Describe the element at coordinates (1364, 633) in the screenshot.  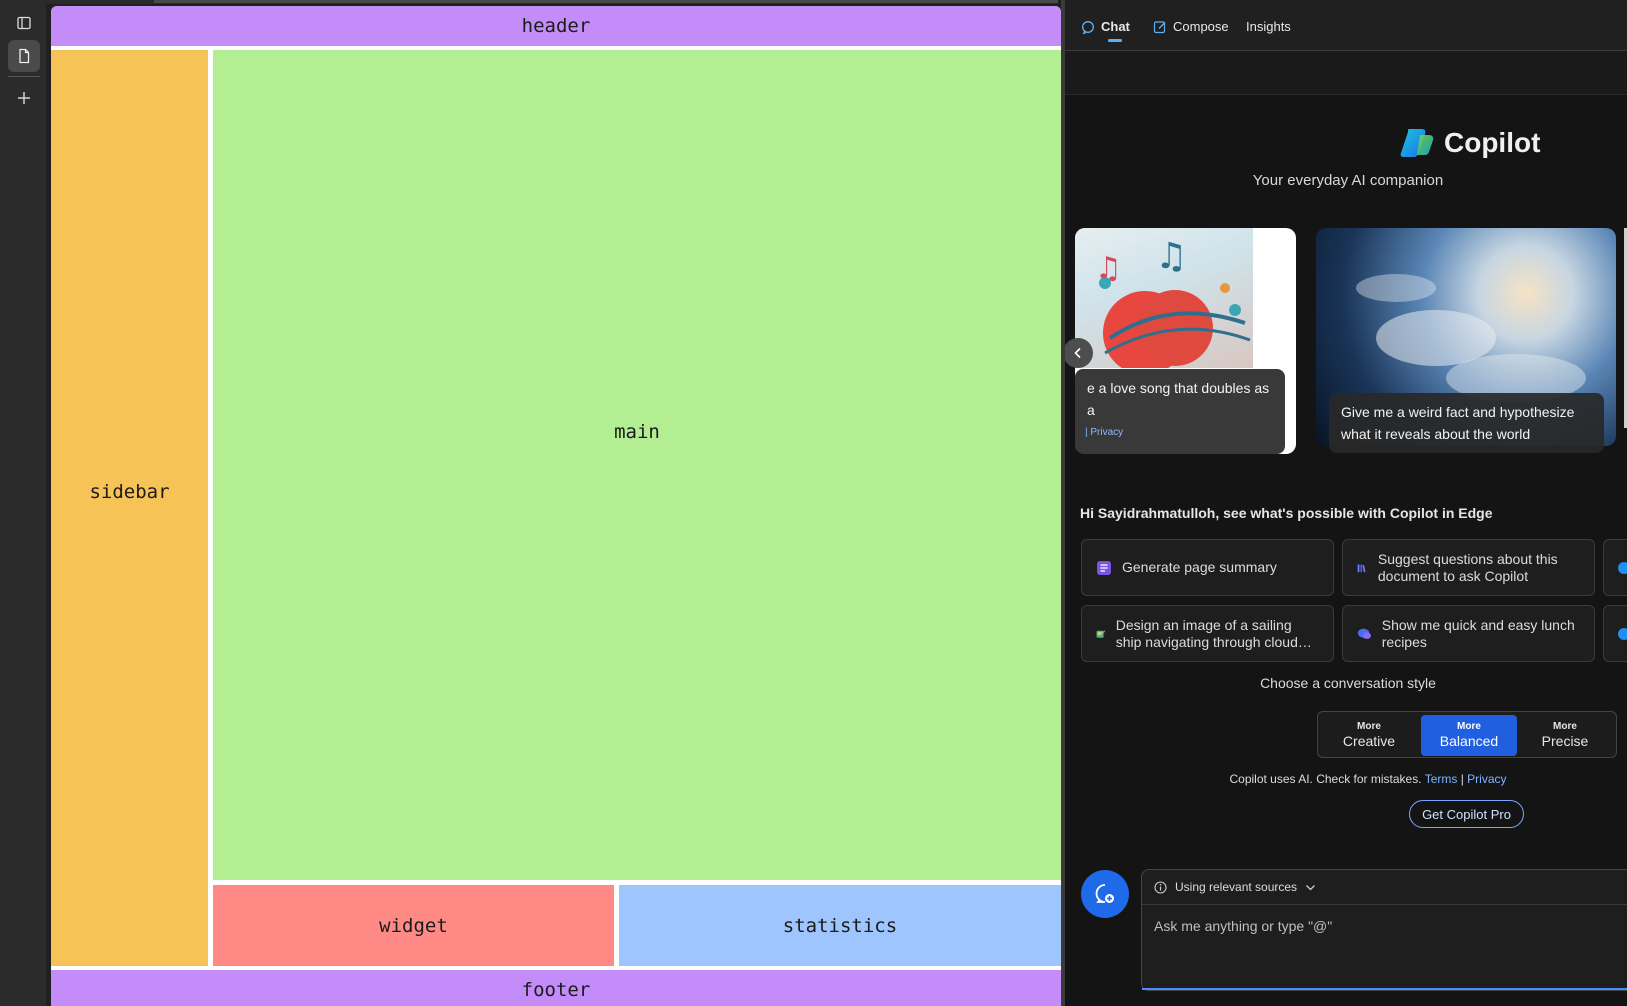
I see `chat-bubbles-icon` at that location.